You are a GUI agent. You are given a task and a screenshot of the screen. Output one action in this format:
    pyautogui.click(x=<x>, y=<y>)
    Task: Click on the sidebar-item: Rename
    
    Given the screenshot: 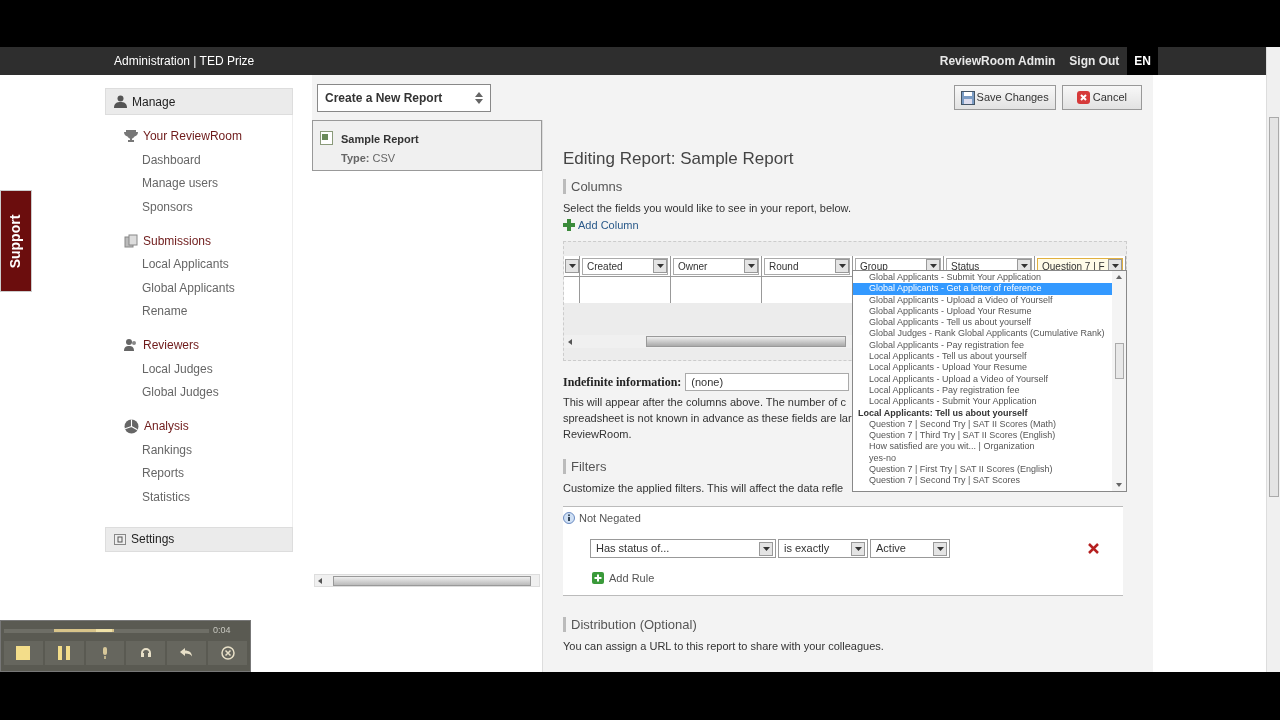 What is the action you would take?
    pyautogui.click(x=165, y=311)
    